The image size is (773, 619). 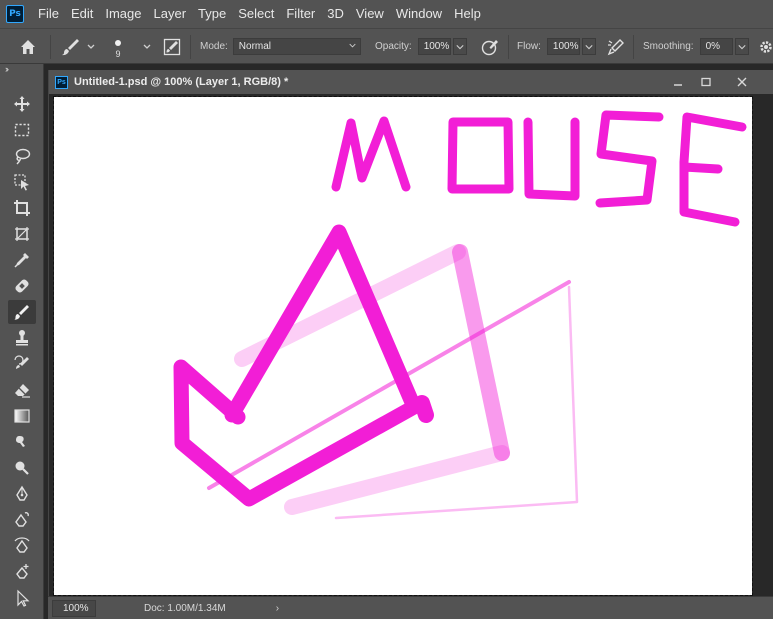 I want to click on smoothing-control: Smoothing: 0%, so click(x=696, y=46).